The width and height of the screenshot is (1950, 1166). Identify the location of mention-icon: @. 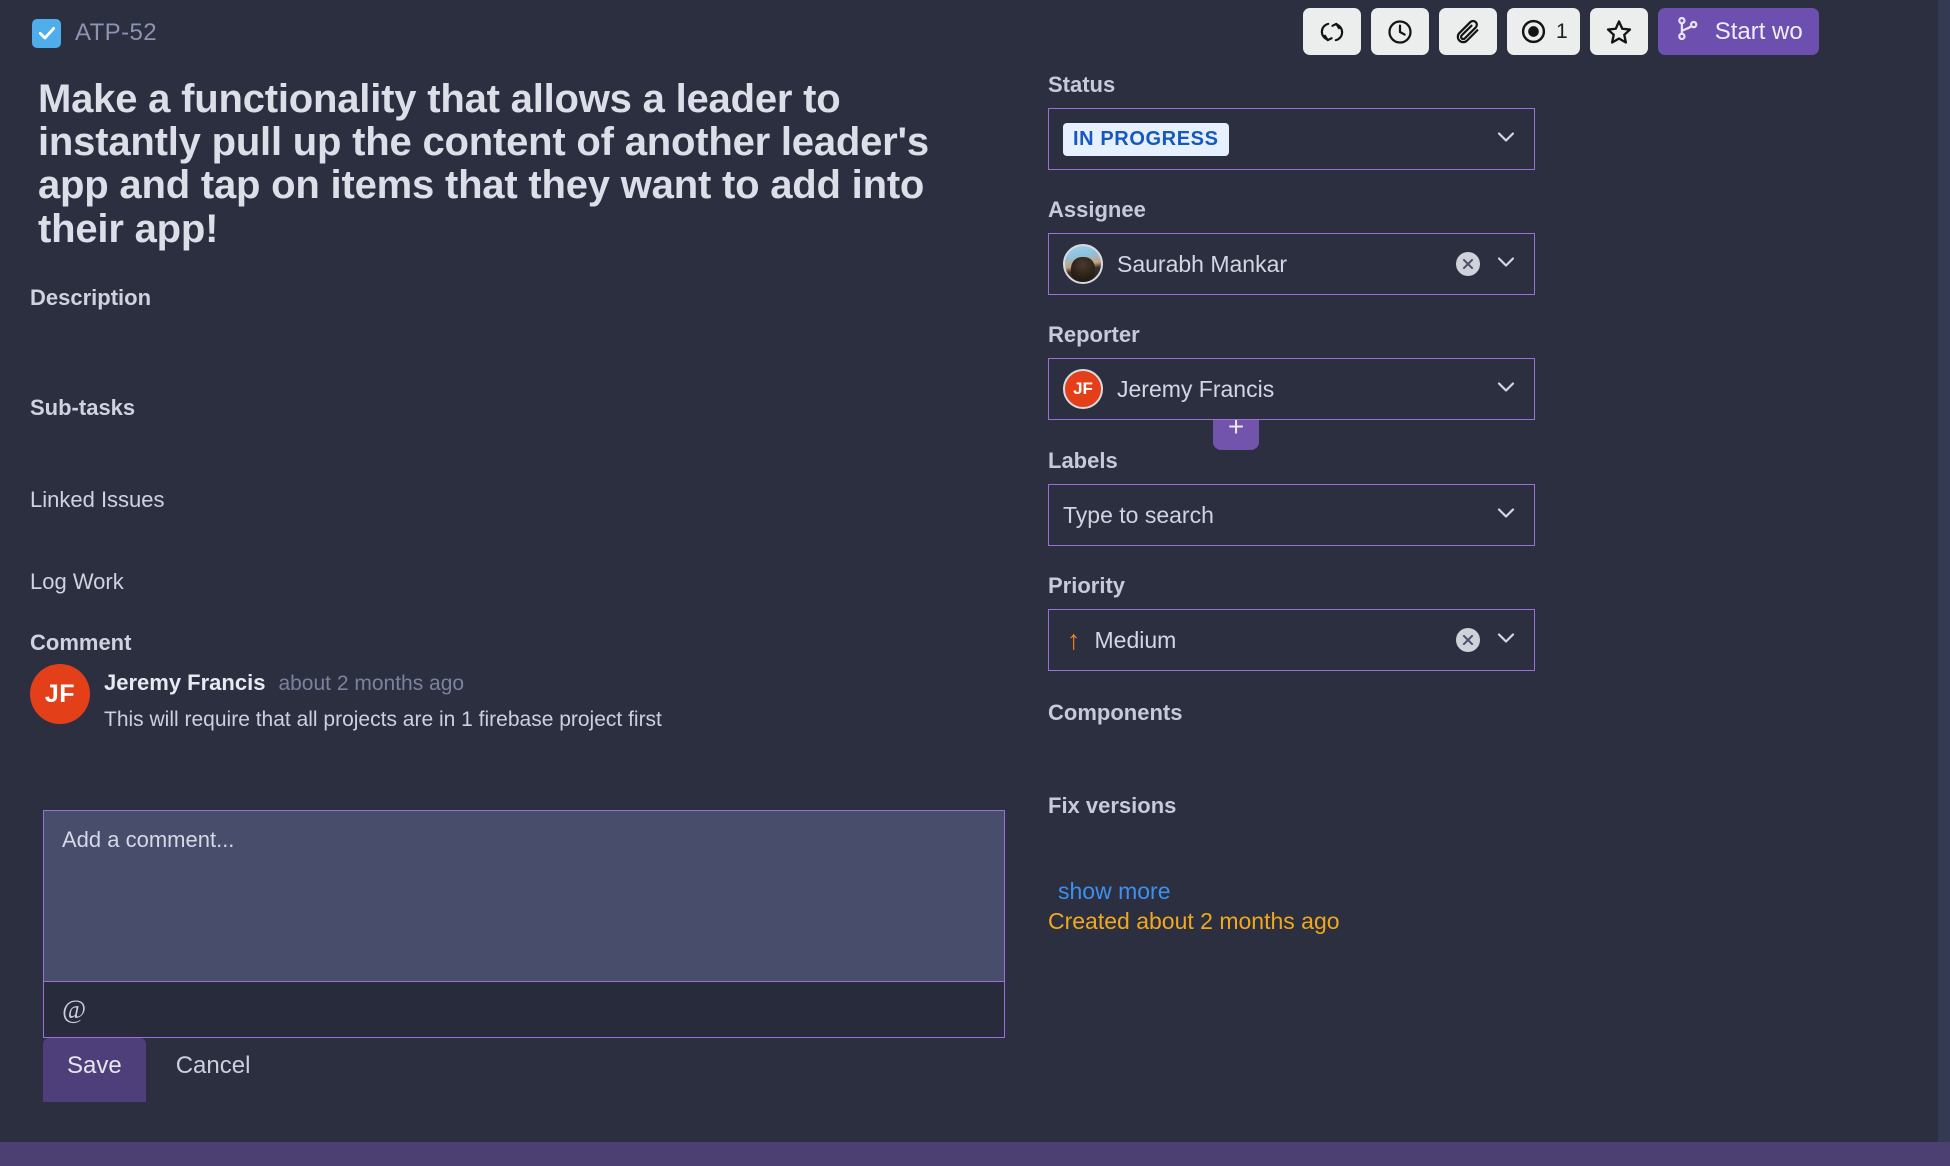
(74, 1010).